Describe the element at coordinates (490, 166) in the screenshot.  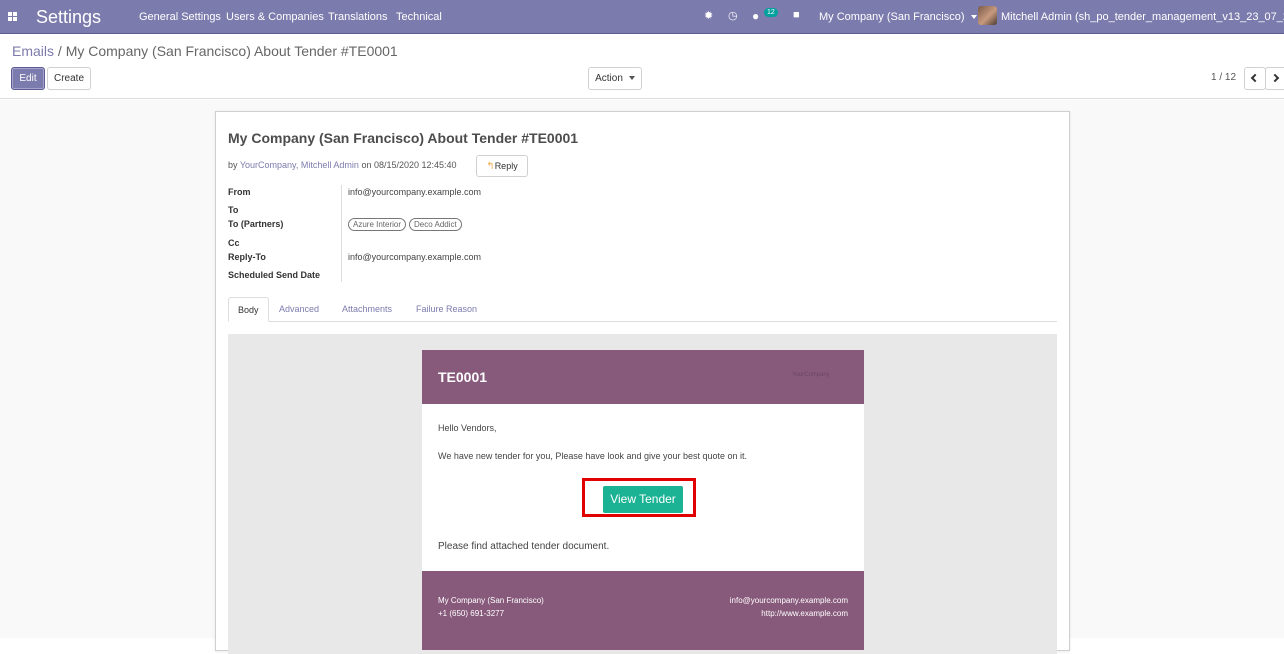
I see `reply-arrow-icon: ↰` at that location.